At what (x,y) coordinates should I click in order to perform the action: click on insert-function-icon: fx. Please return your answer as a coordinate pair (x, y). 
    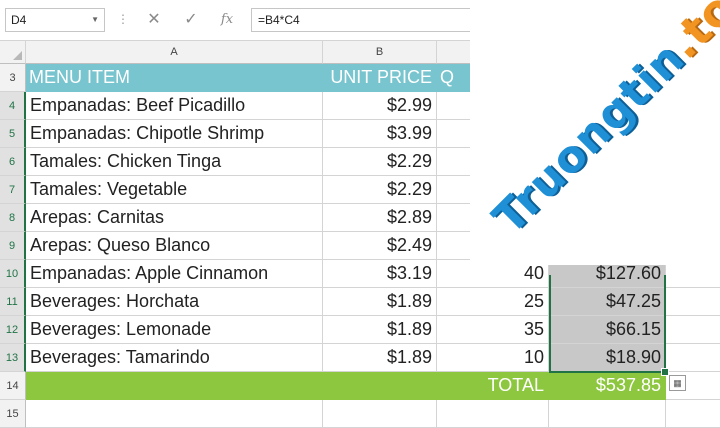
    Looking at the image, I should click on (227, 20).